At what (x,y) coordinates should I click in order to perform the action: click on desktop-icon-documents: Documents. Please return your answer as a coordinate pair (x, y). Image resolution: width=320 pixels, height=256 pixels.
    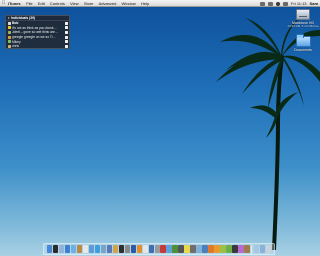
    Looking at the image, I should click on (303, 43).